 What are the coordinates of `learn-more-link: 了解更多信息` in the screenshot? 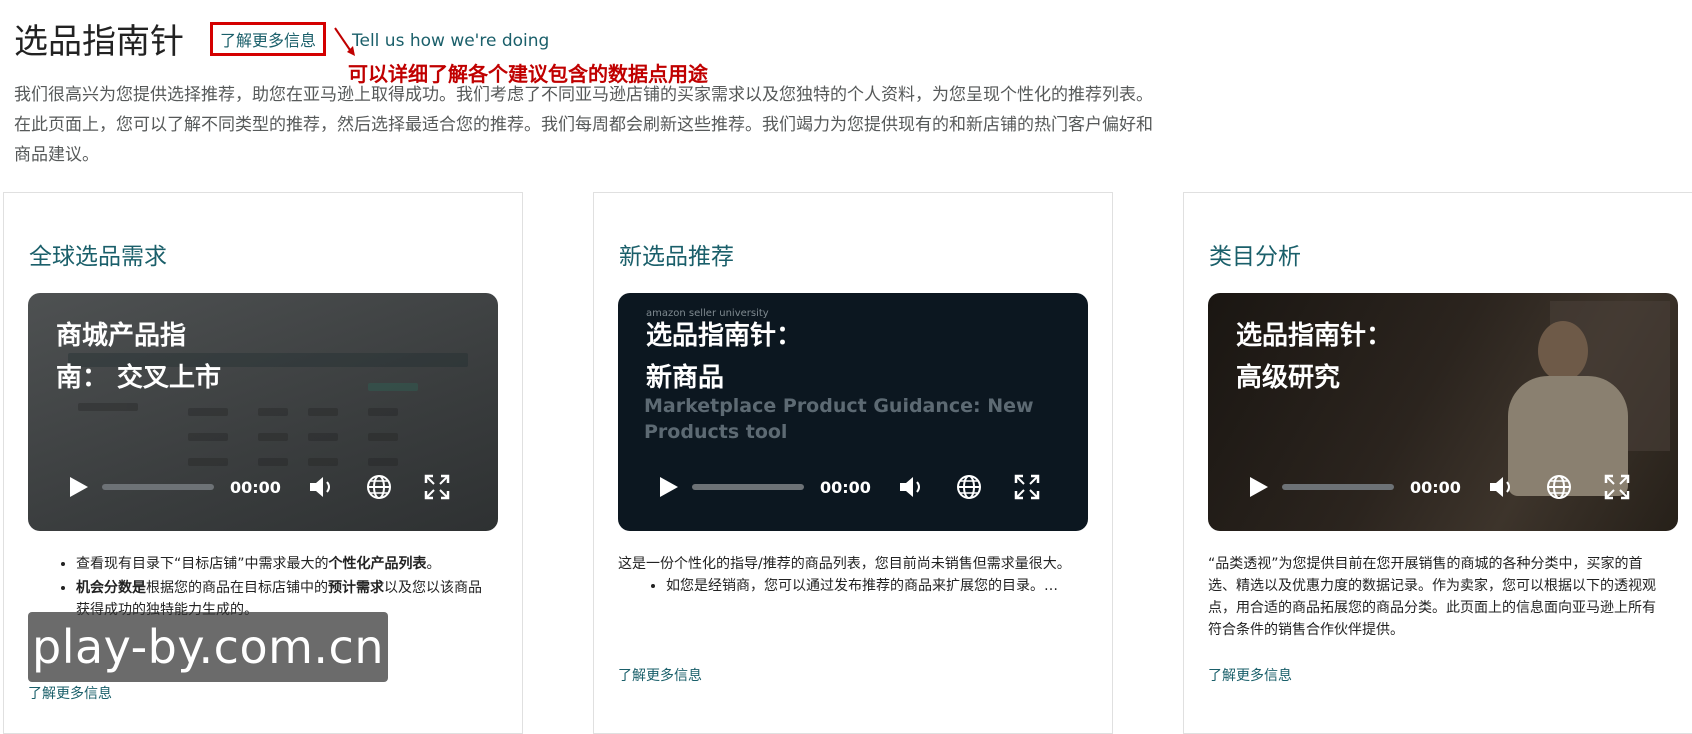 It's located at (268, 39).